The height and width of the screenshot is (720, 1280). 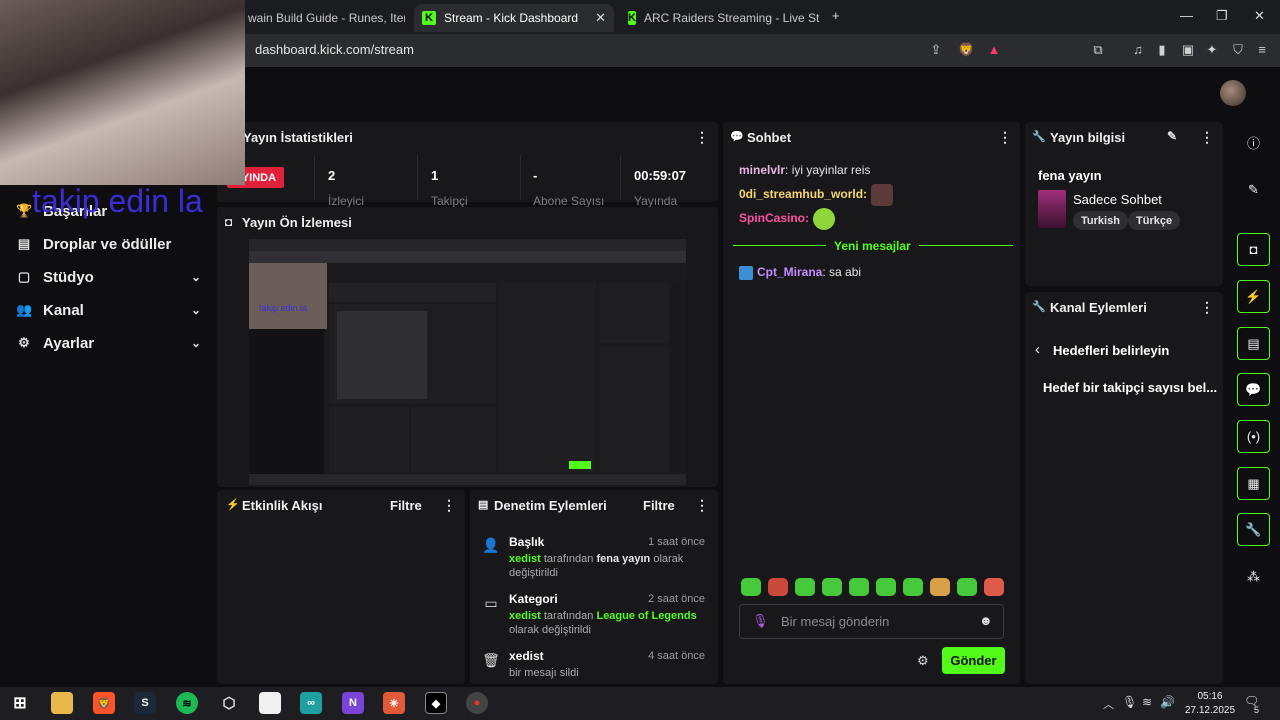 I want to click on spotify-icon: ≋, so click(x=187, y=703).